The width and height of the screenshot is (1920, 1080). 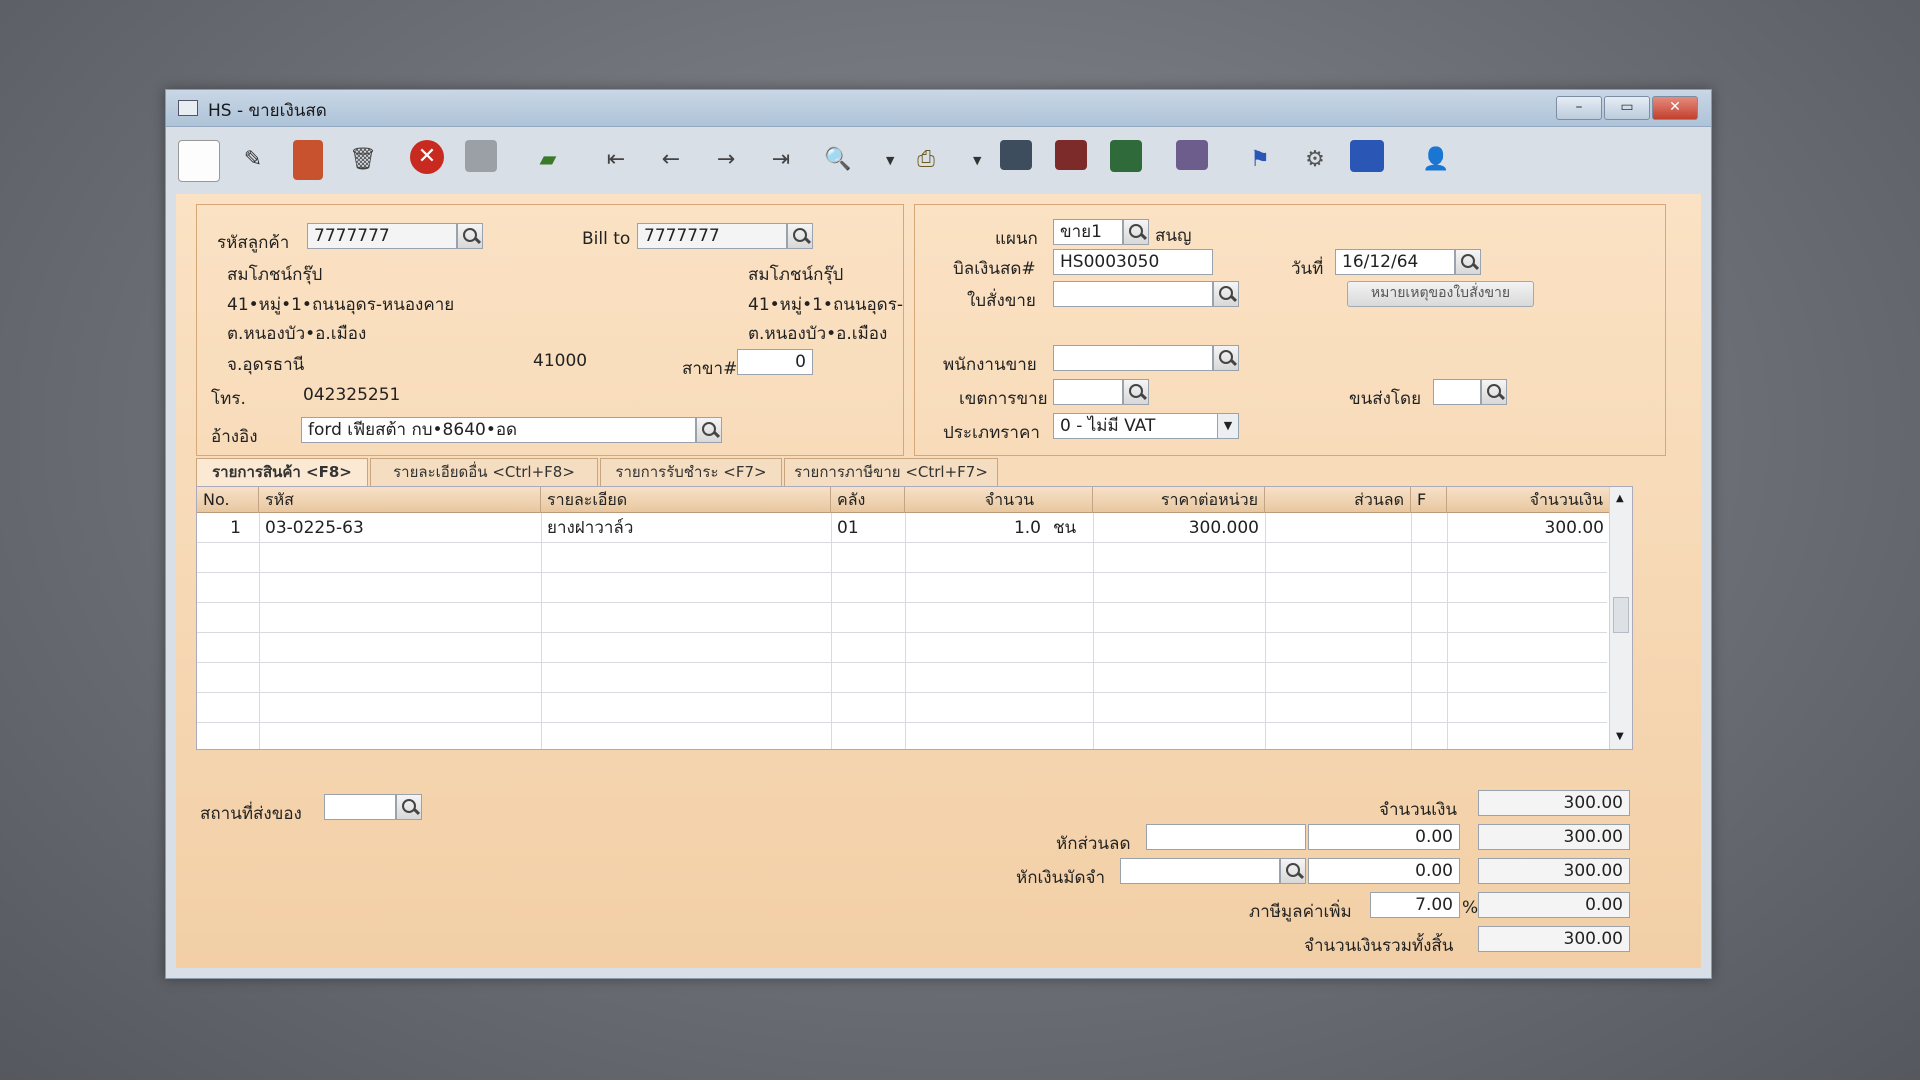 I want to click on customer-address-line2: ต.หนองบัว•อ.เมือง, so click(x=297, y=334).